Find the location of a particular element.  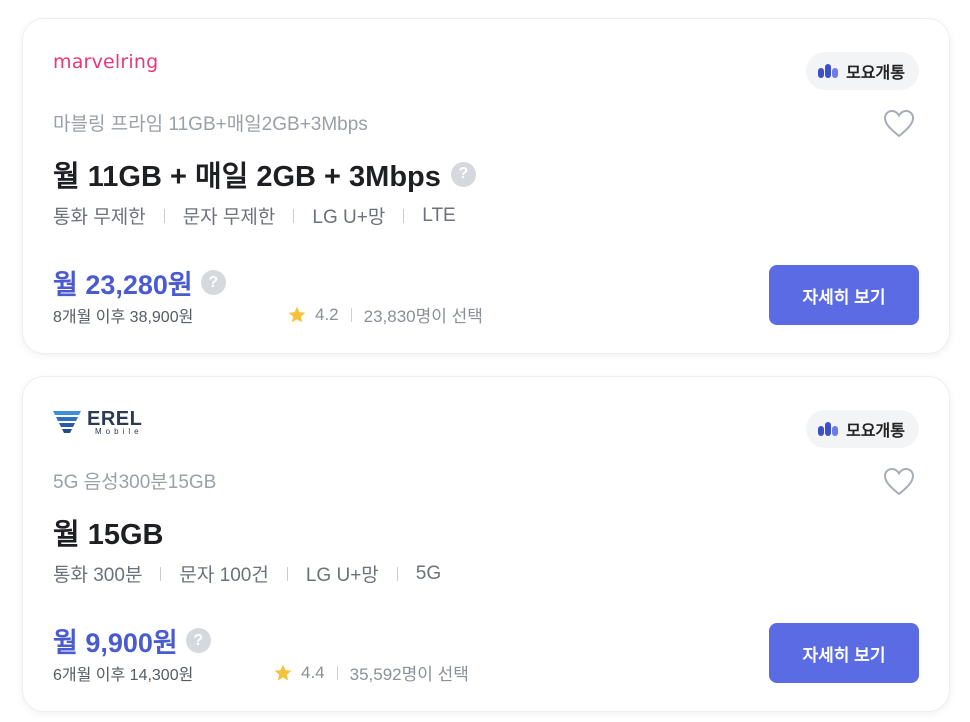

plan-title: 월 11GB + 매일 2GB + 3Mbps ? is located at coordinates (264, 174).